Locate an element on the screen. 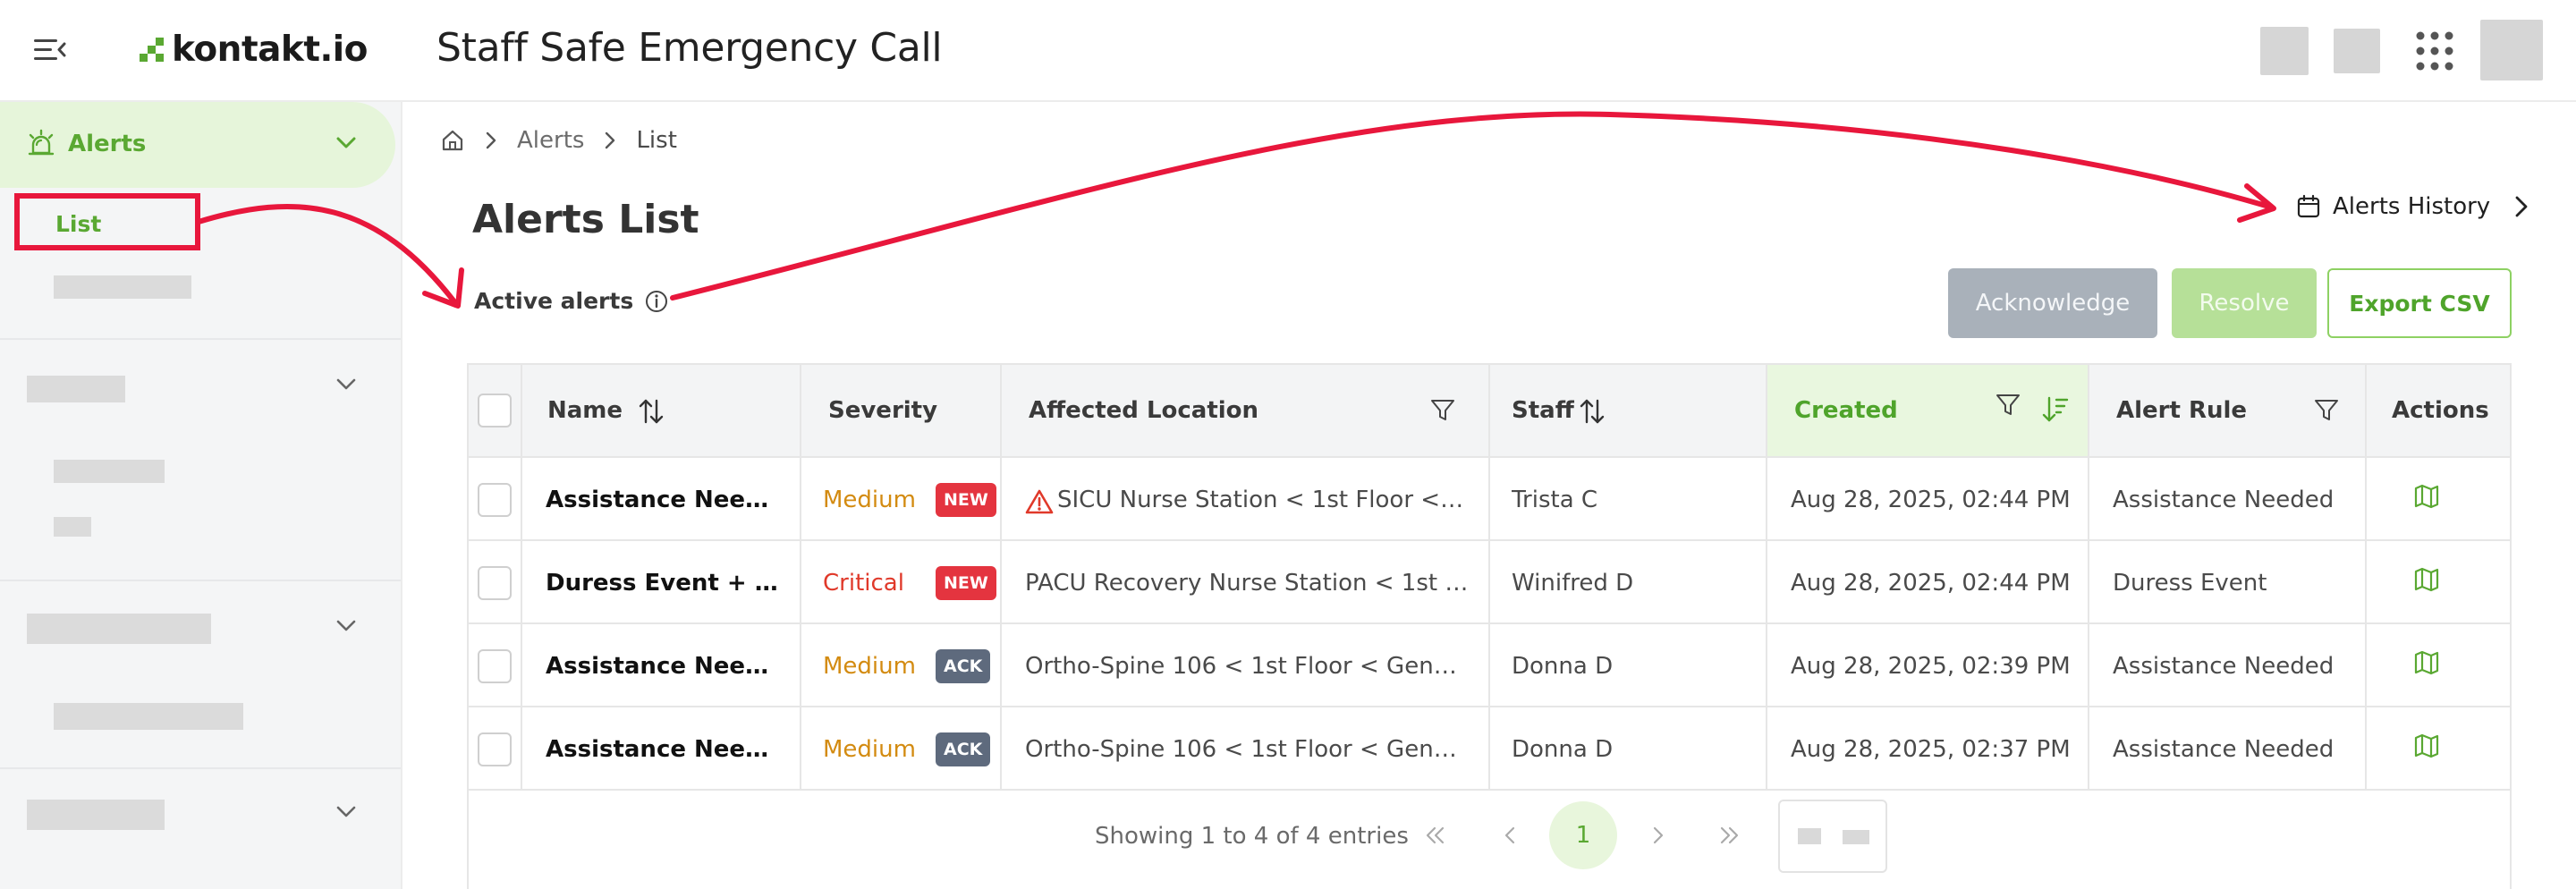 The height and width of the screenshot is (889, 2576). page-title: Alerts List is located at coordinates (585, 219).